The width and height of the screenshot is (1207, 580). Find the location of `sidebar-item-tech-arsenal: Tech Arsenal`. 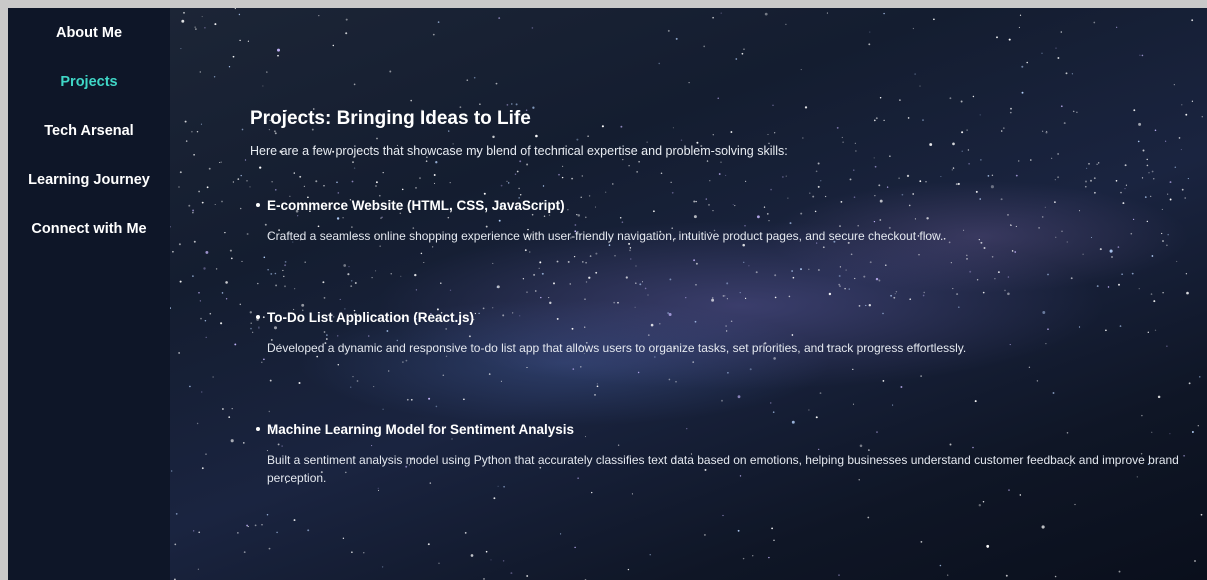

sidebar-item-tech-arsenal: Tech Arsenal is located at coordinates (89, 138).